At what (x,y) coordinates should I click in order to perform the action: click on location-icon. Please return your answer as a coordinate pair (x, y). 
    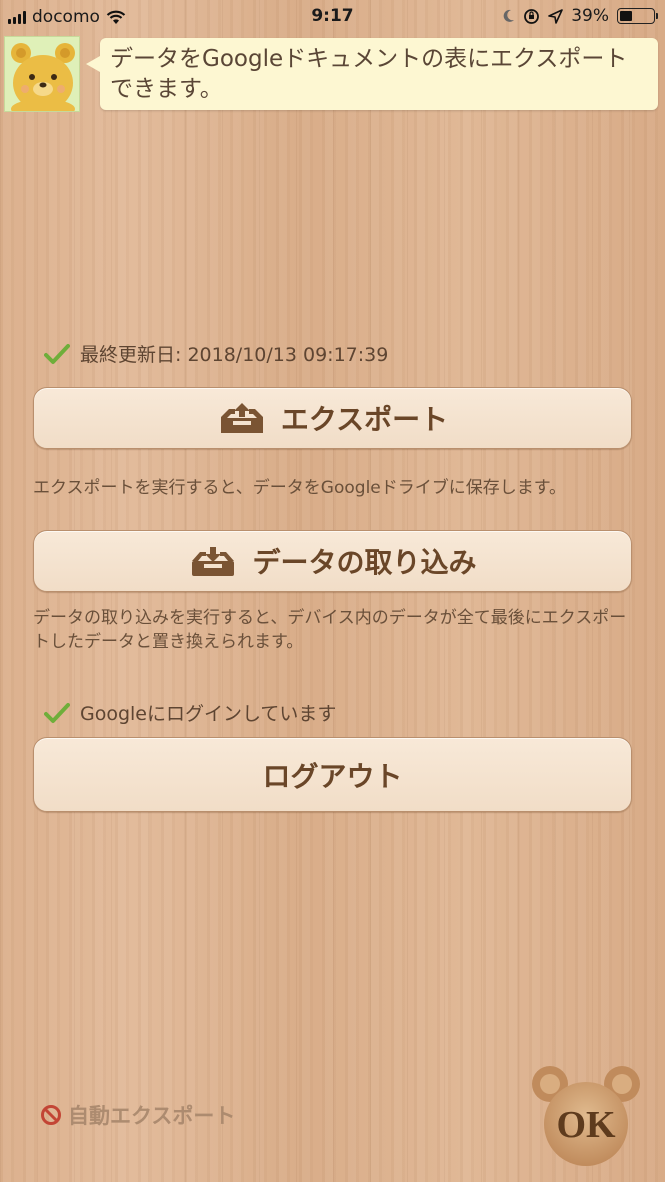
    Looking at the image, I should click on (556, 16).